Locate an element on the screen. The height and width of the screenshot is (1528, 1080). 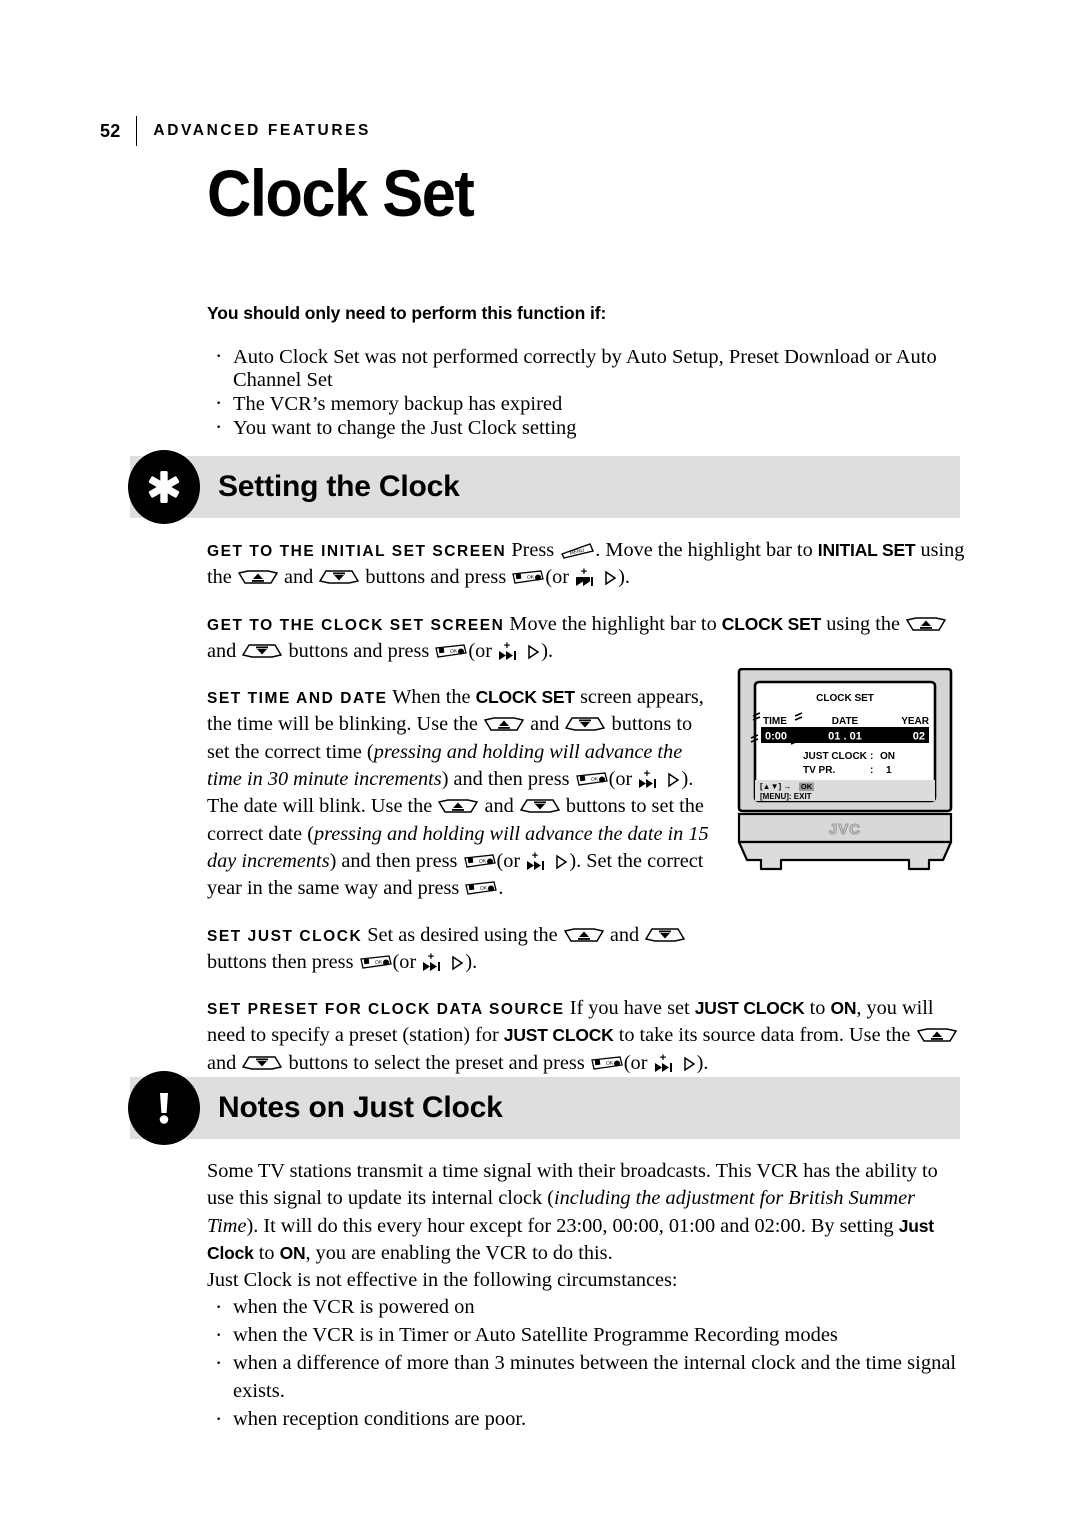
runhead-divider is located at coordinates (137, 131).